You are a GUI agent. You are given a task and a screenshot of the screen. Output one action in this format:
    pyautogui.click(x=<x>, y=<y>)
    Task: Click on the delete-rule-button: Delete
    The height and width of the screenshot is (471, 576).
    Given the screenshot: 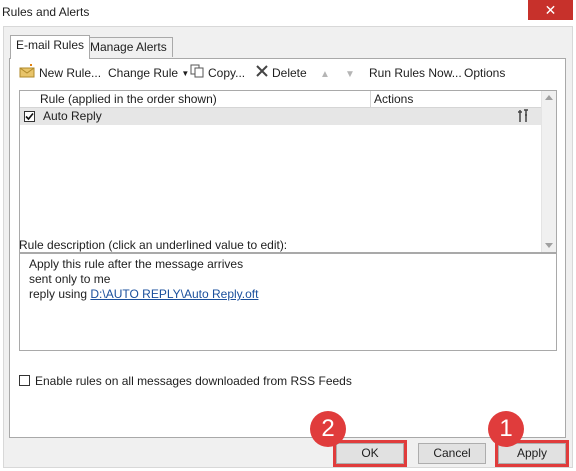 What is the action you would take?
    pyautogui.click(x=281, y=73)
    